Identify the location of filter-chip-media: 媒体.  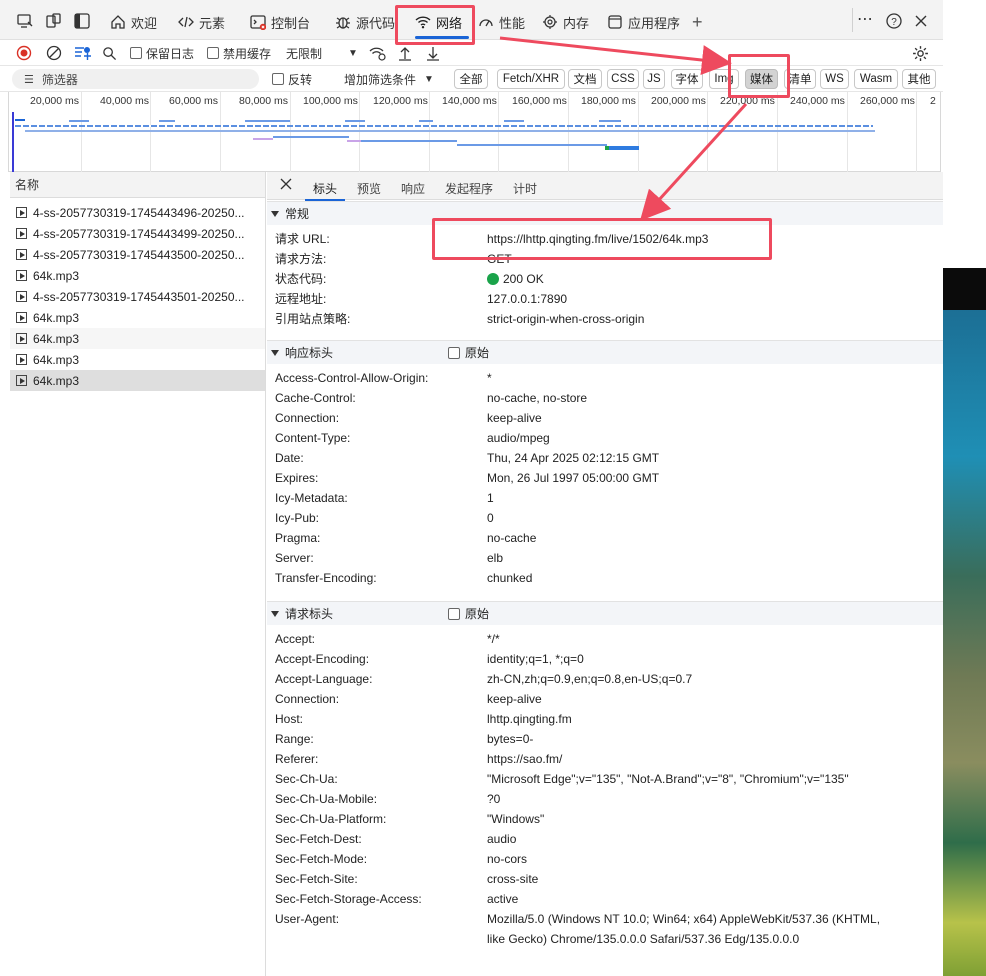
(761, 79).